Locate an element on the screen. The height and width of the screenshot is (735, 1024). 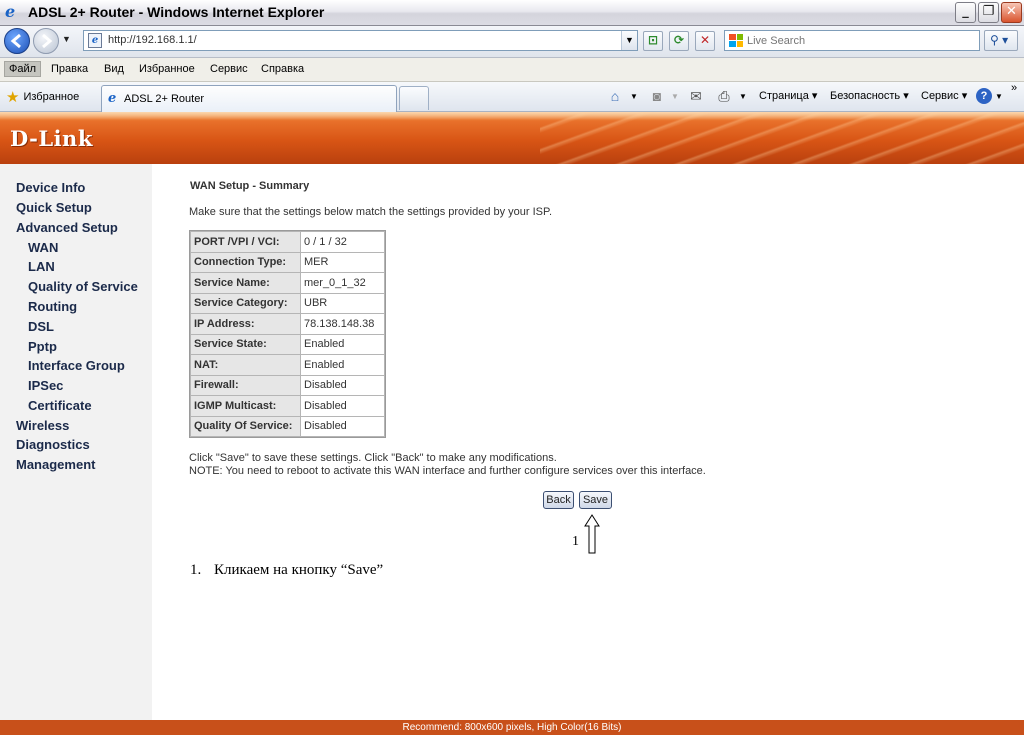
page-menu-label: Страница is located at coordinates (784, 96).